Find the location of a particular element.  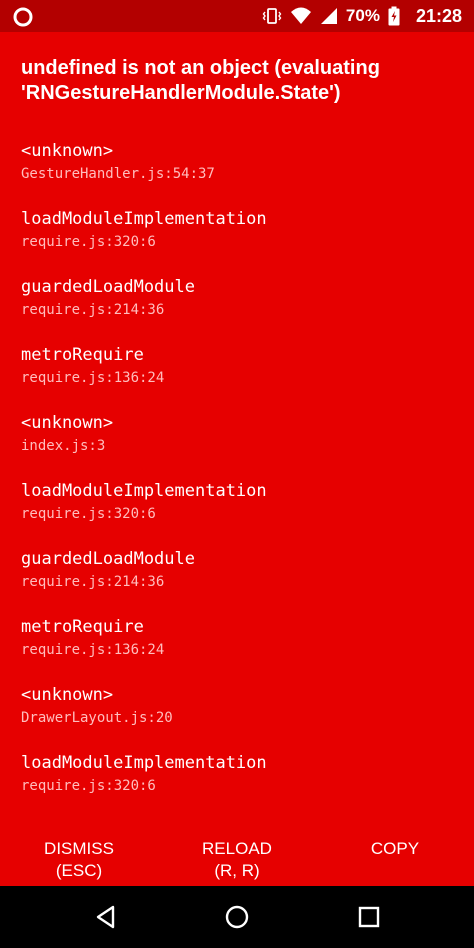

status-icons: 70% 21:28 is located at coordinates (362, 16).